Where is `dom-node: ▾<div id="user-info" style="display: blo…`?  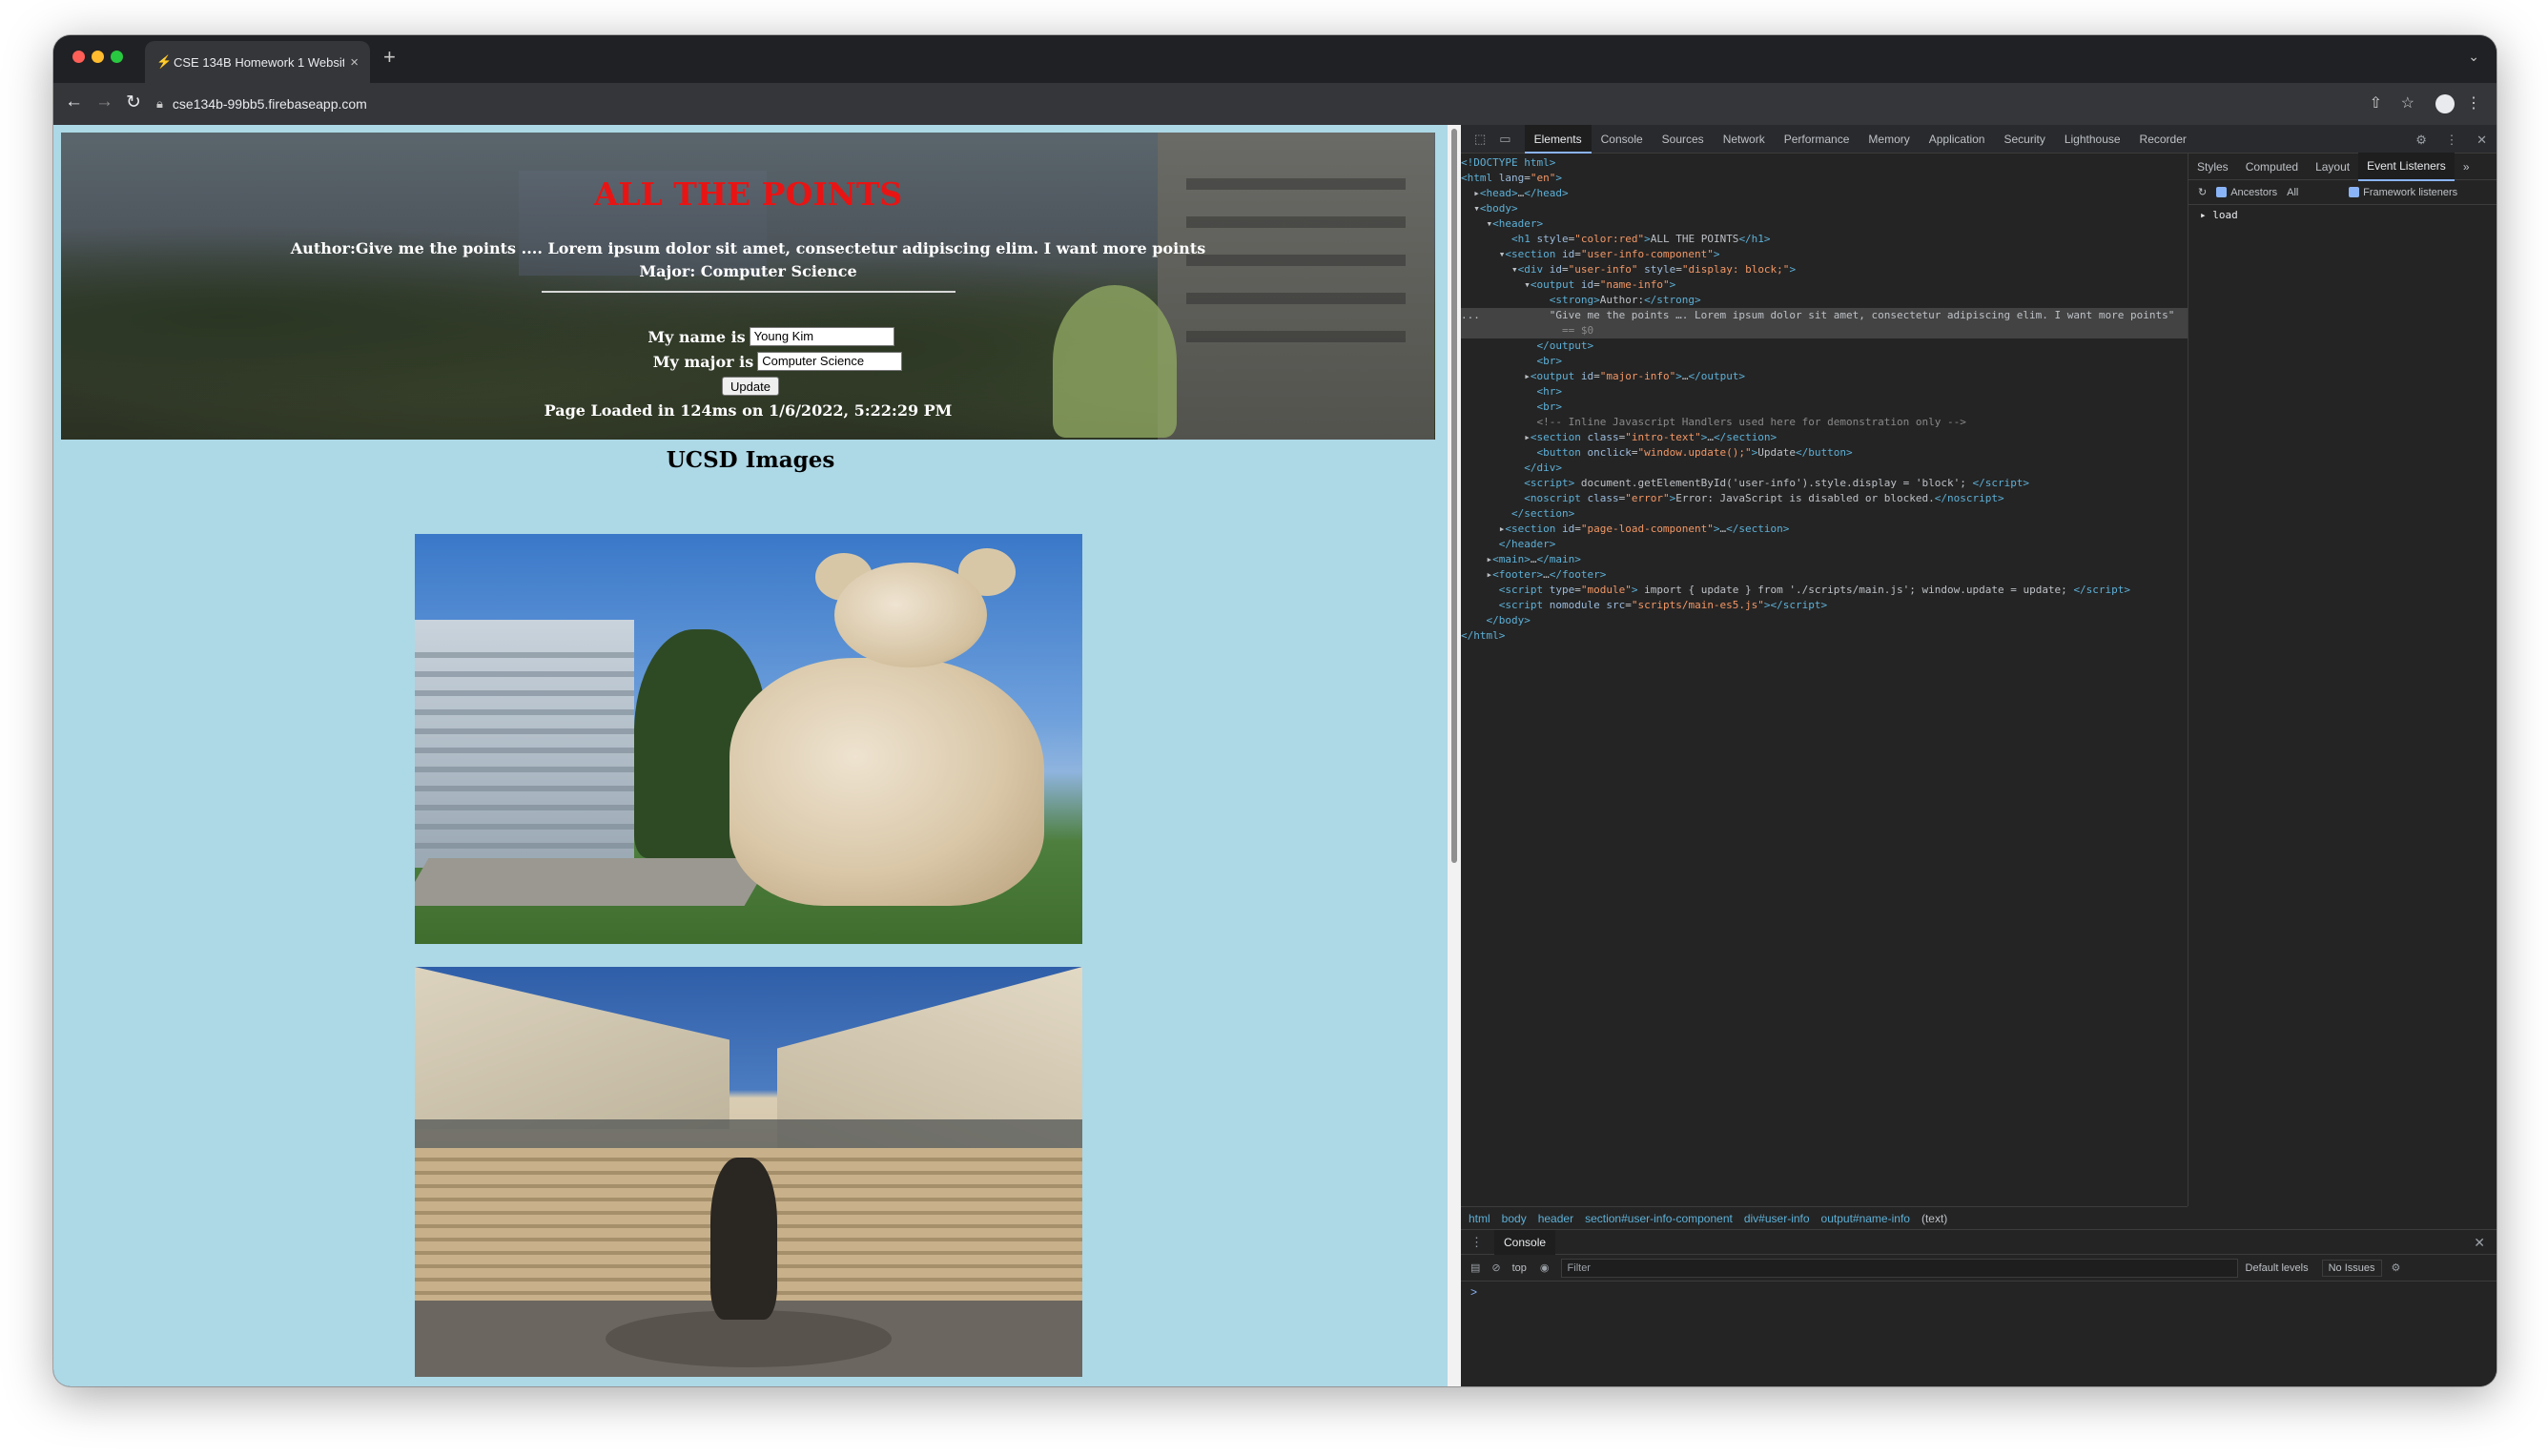
dom-node: ▾<div id="user-info" style="display: blo… is located at coordinates (1824, 270).